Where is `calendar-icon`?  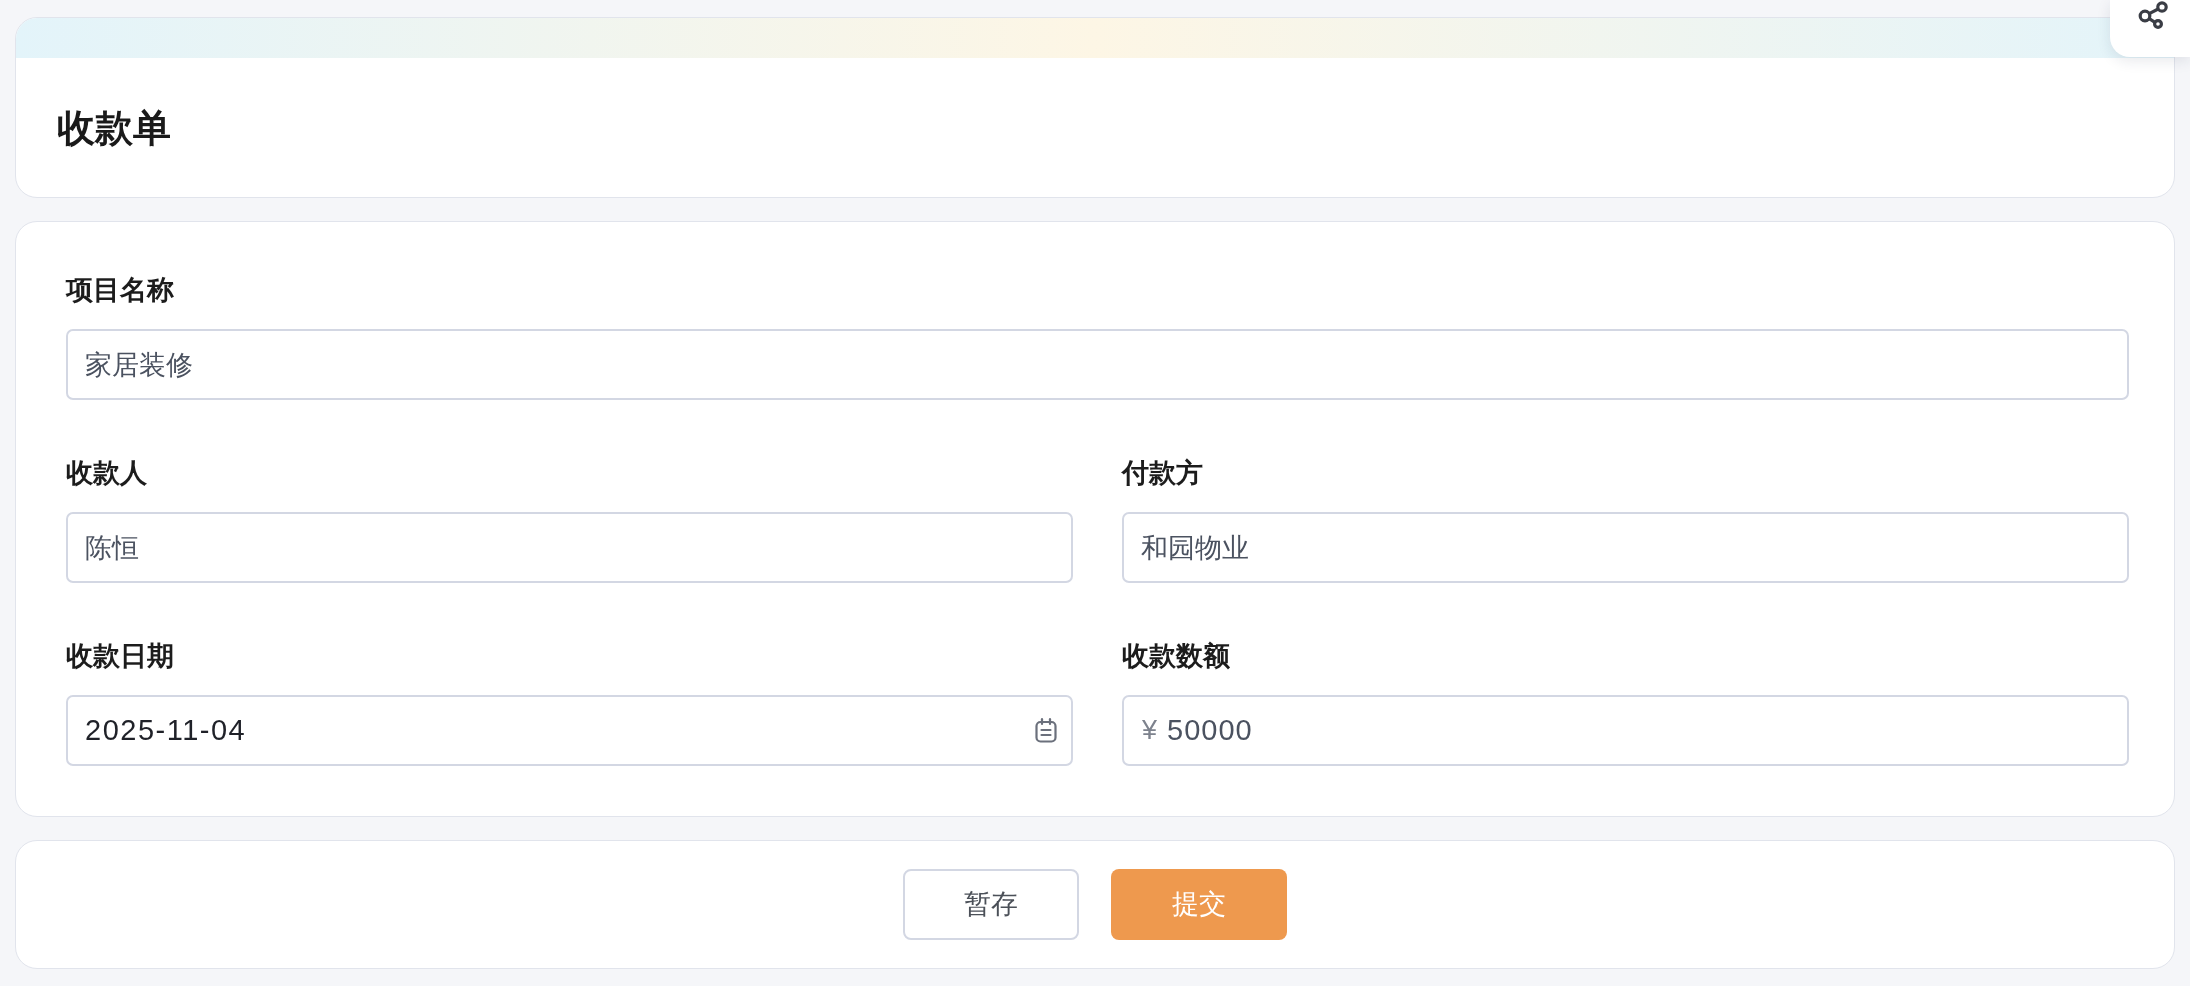
calendar-icon is located at coordinates (1046, 730).